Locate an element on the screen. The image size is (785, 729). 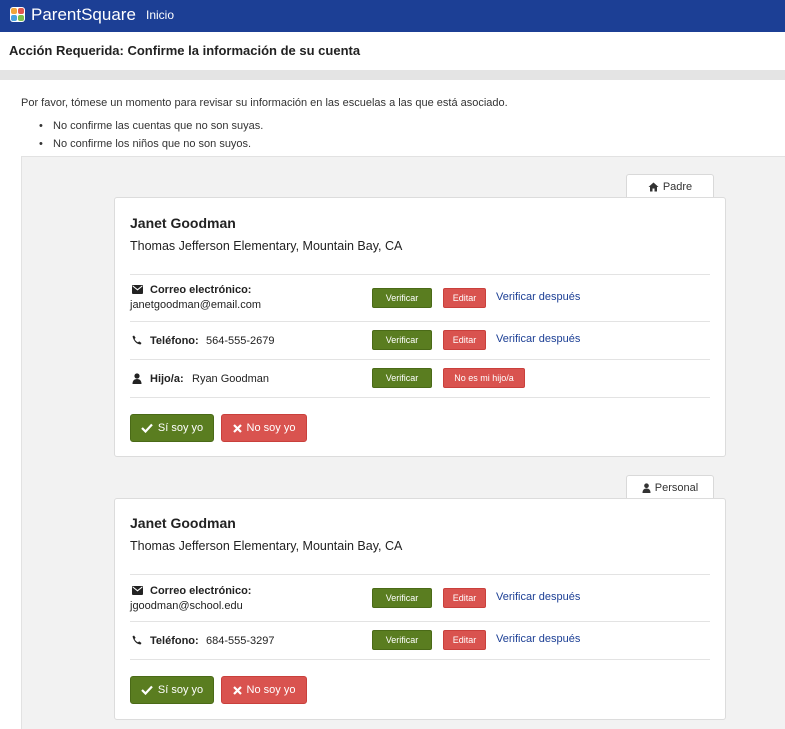
list-item: No confirme los niños que no son suyos. is located at coordinates (151, 144).